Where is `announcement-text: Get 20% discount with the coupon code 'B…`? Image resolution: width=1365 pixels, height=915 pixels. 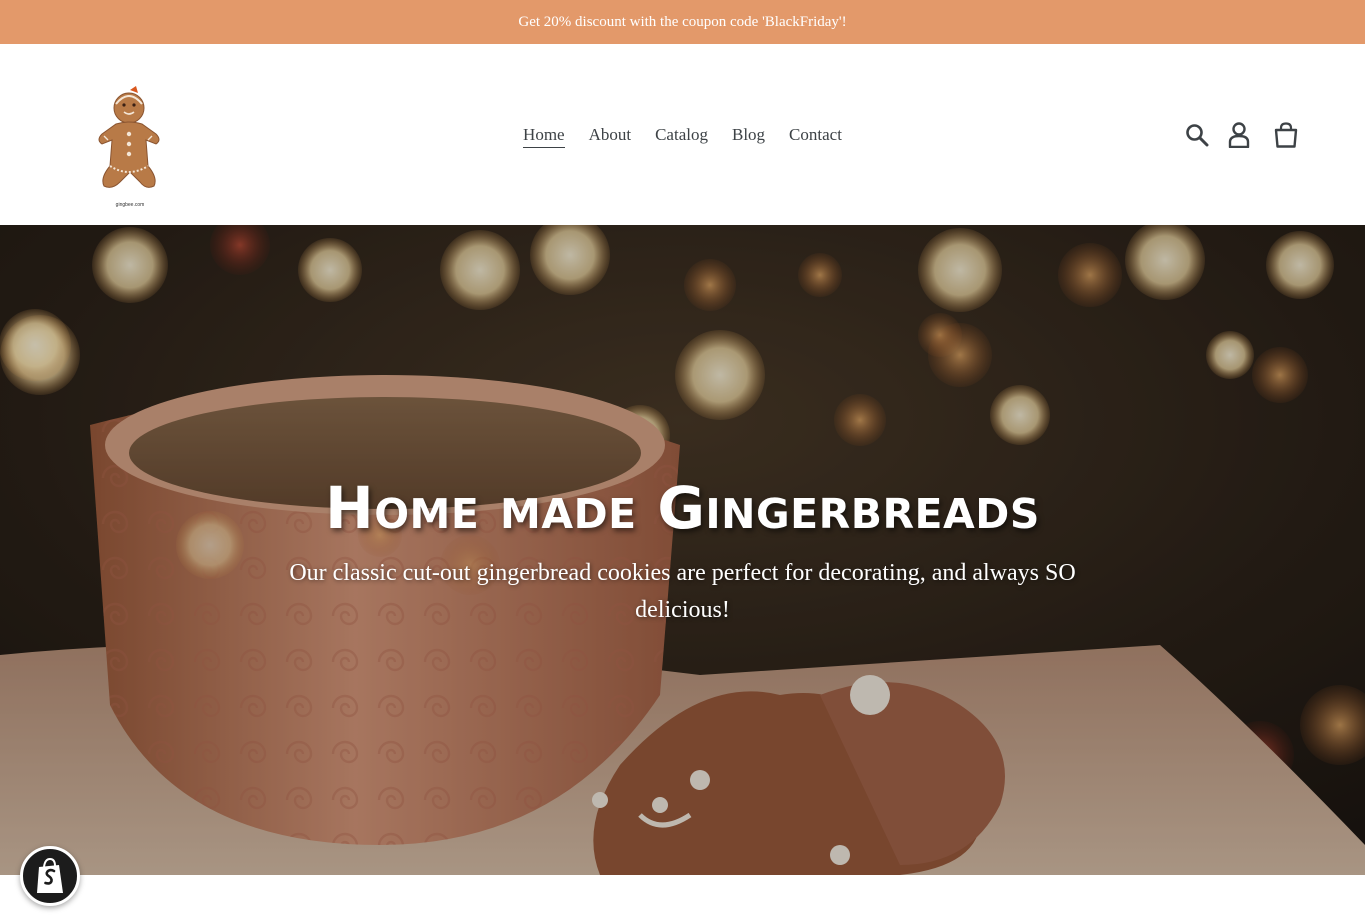
announcement-text: Get 20% discount with the coupon code 'B… is located at coordinates (682, 21).